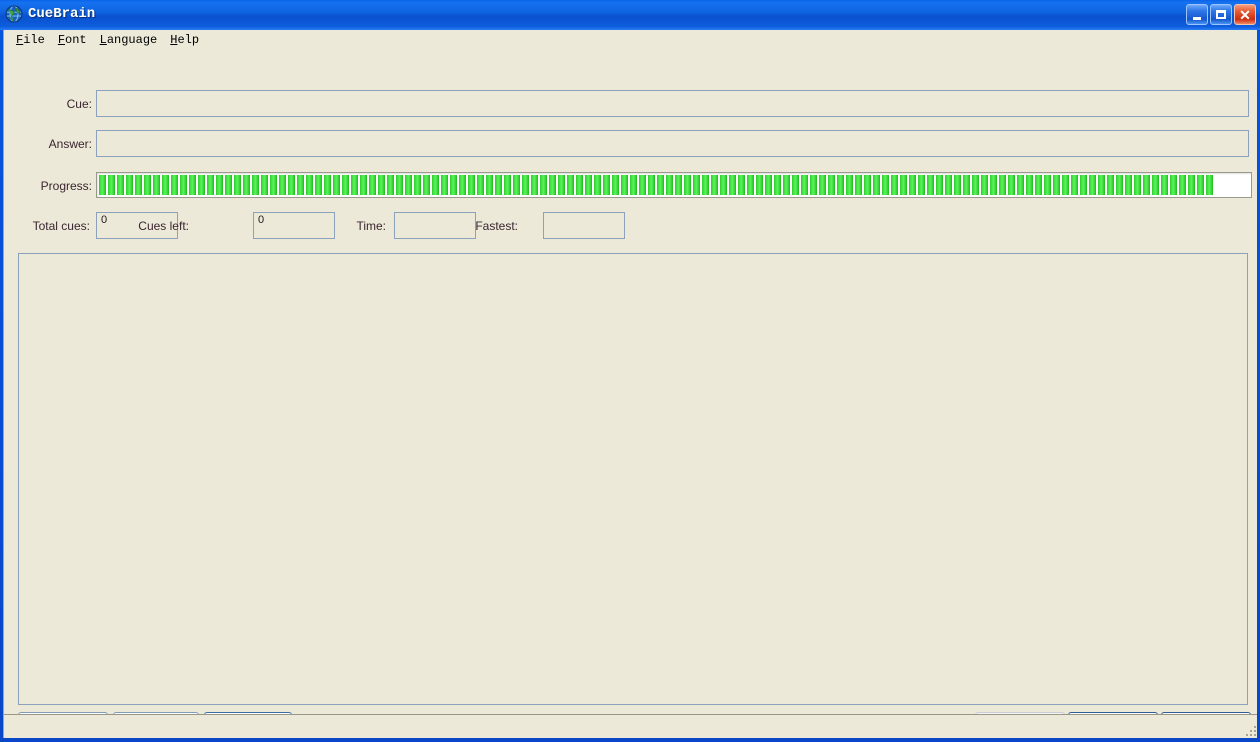 Image resolution: width=1260 pixels, height=742 pixels. Describe the element at coordinates (261, 220) in the screenshot. I see `cues-left-value: 0` at that location.